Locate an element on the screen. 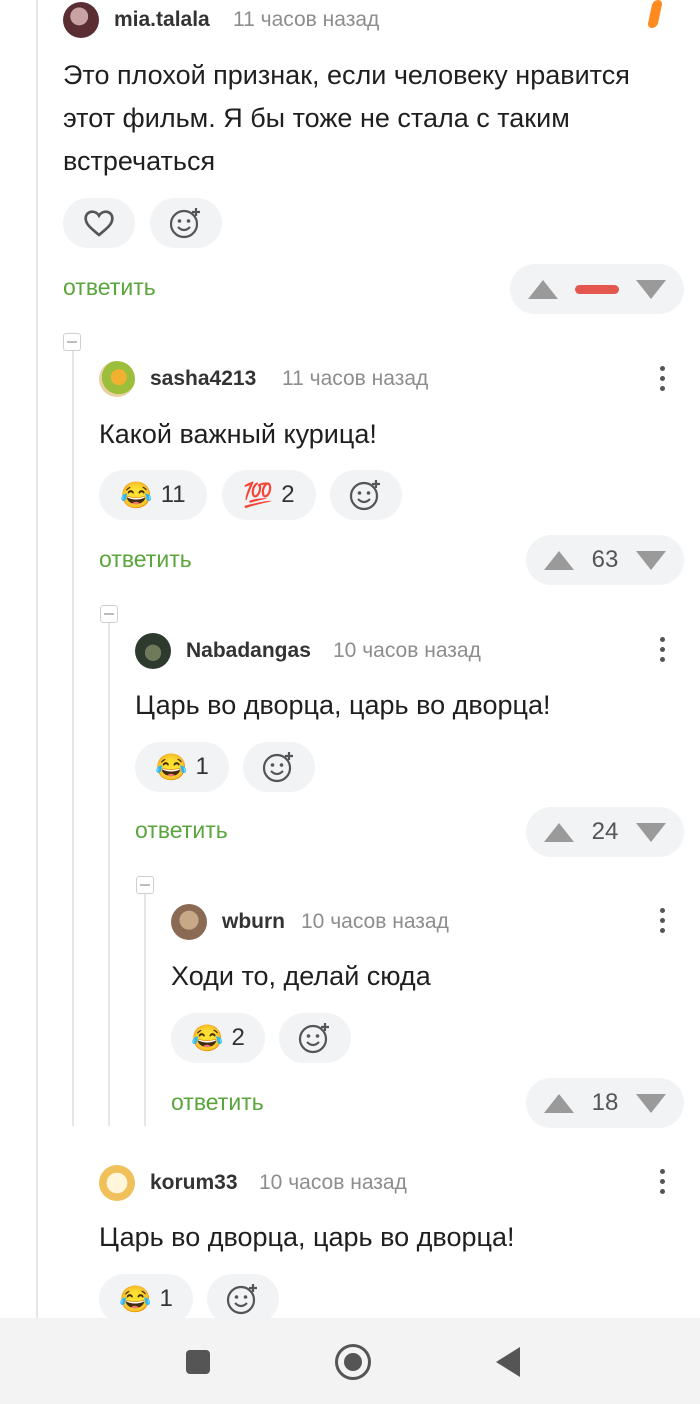  nav-home-icon is located at coordinates (353, 1362).